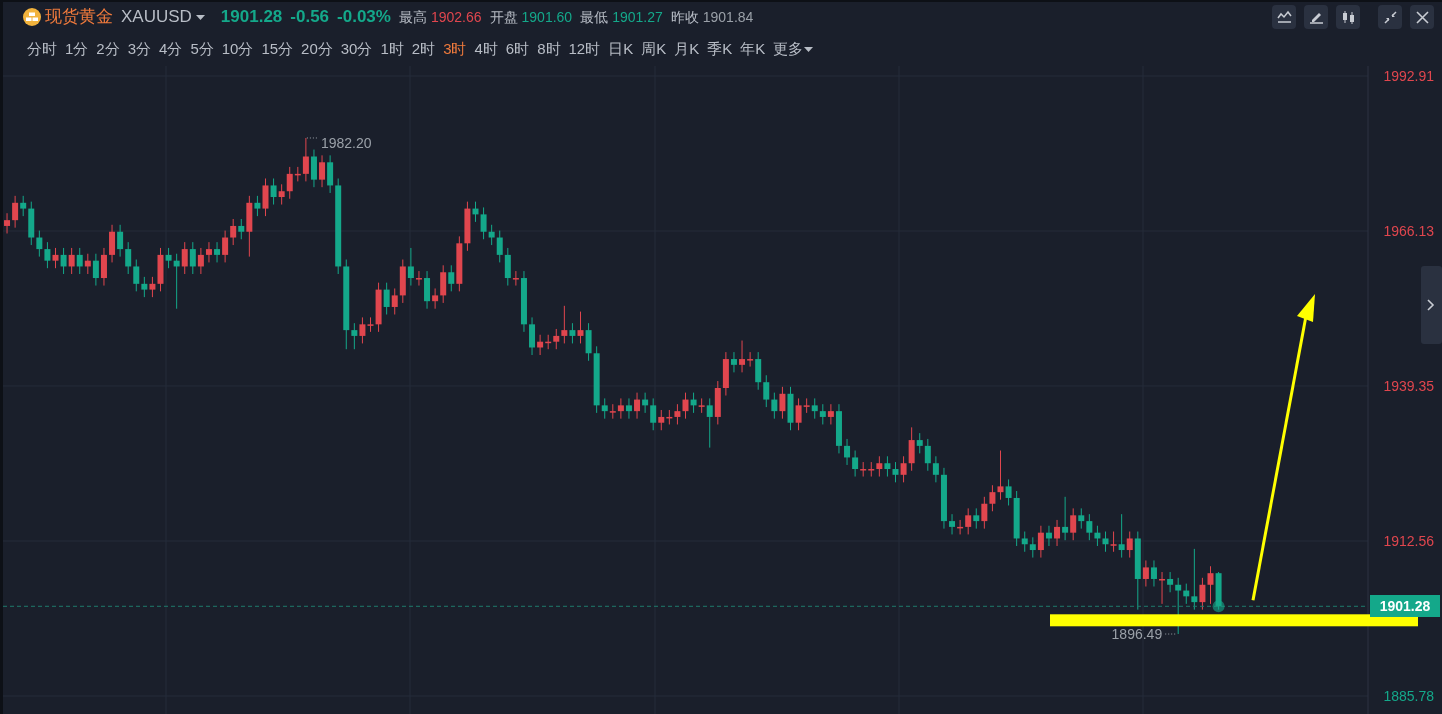 The image size is (1442, 714). I want to click on timeframe-tab: 8时, so click(549, 49).